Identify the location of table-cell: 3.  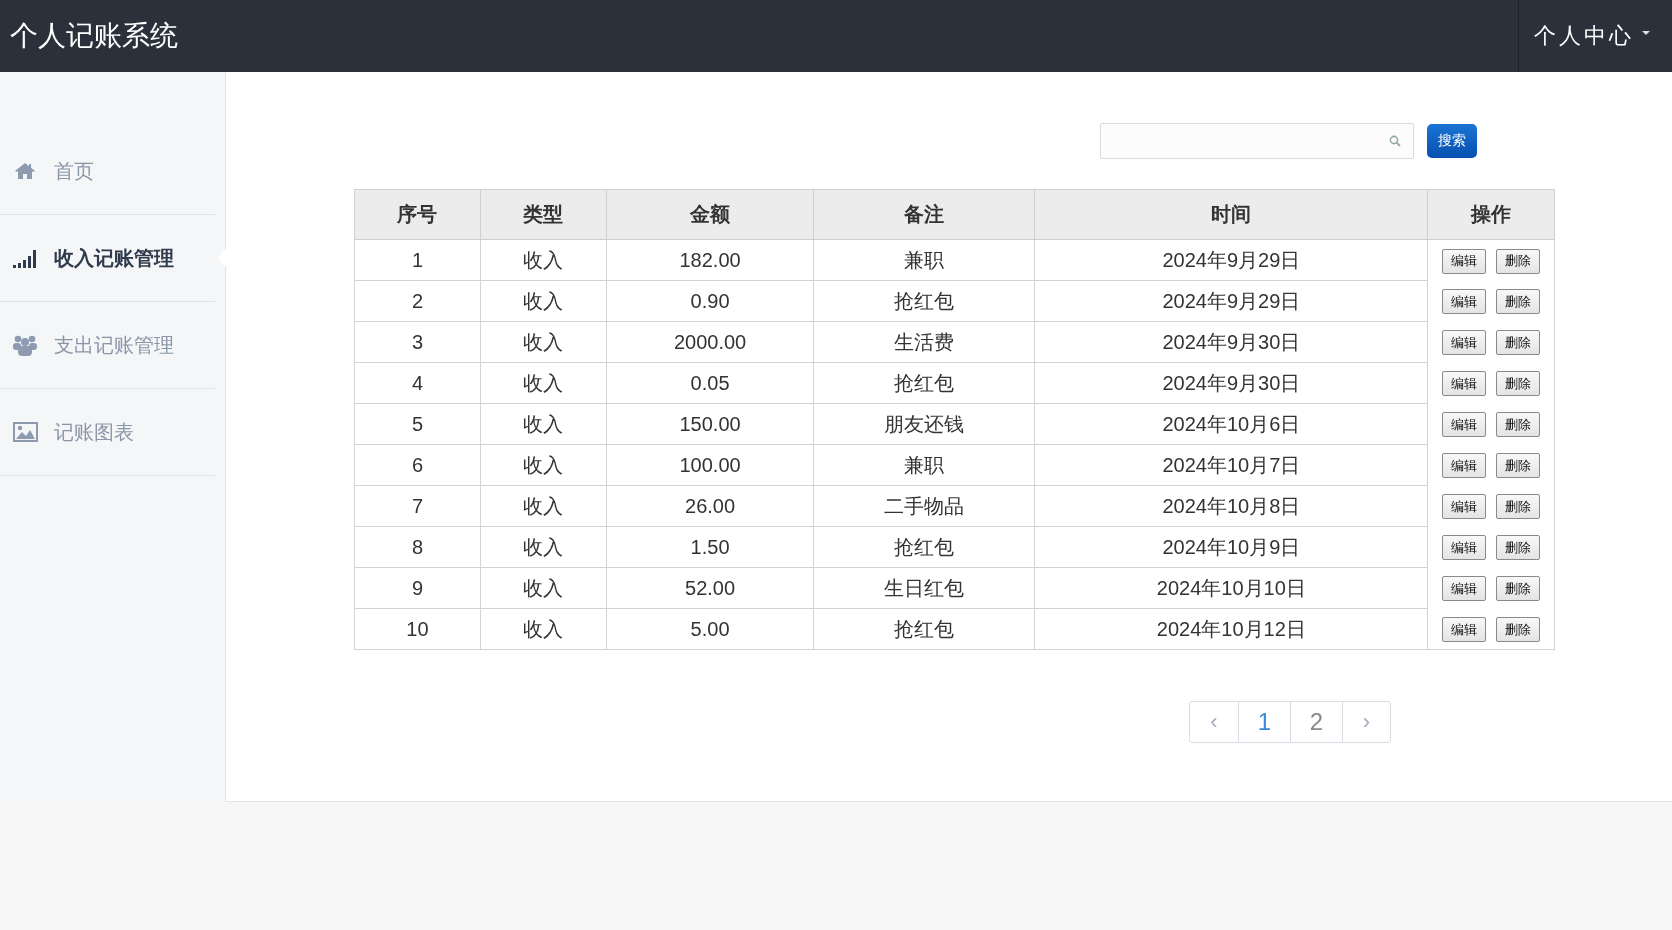
(417, 342).